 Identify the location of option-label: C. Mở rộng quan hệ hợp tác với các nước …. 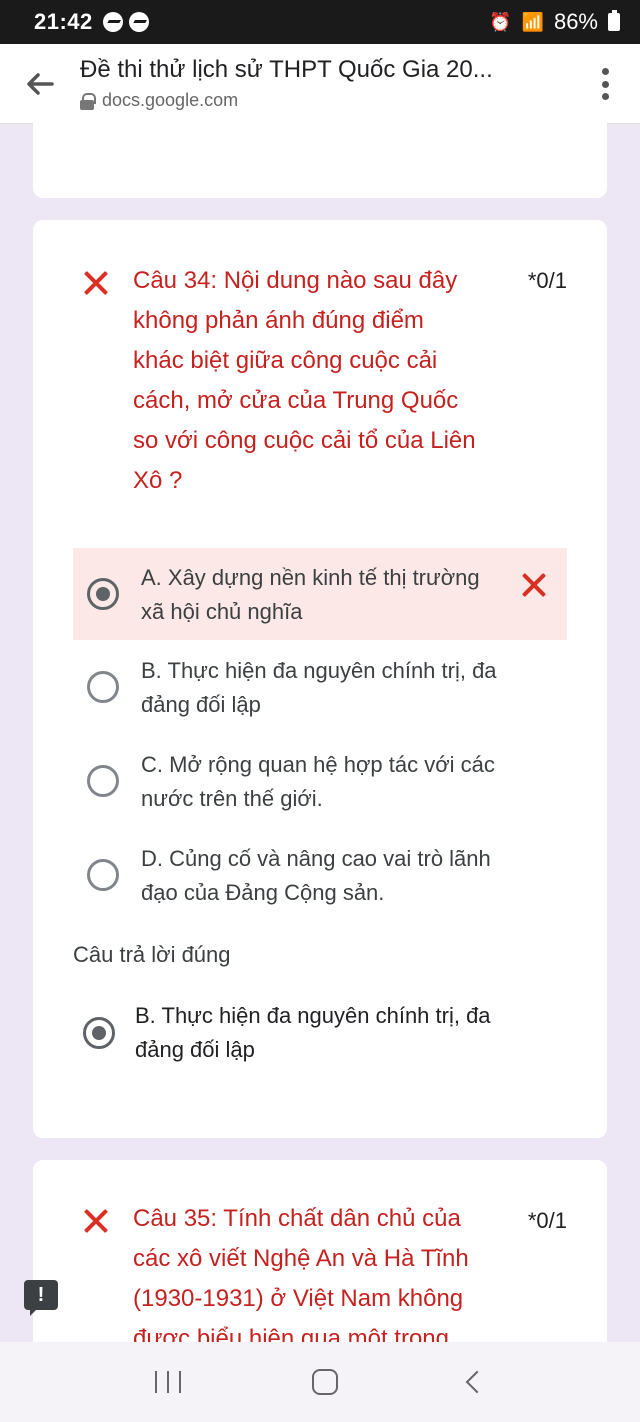
(331, 782).